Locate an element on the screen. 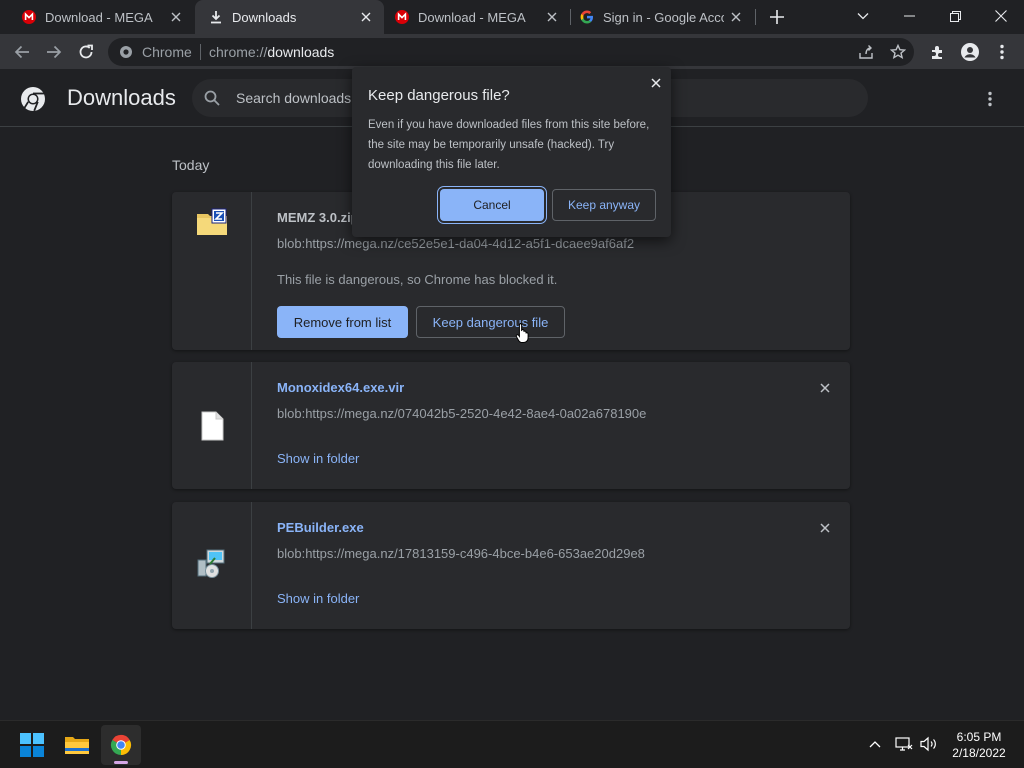 The height and width of the screenshot is (768, 1024). chrome-icon is located at coordinates (121, 745).